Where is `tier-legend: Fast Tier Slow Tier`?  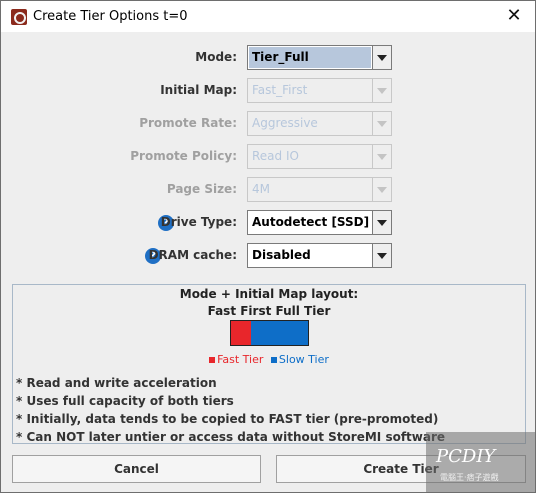 tier-legend: Fast Tier Slow Tier is located at coordinates (269, 359).